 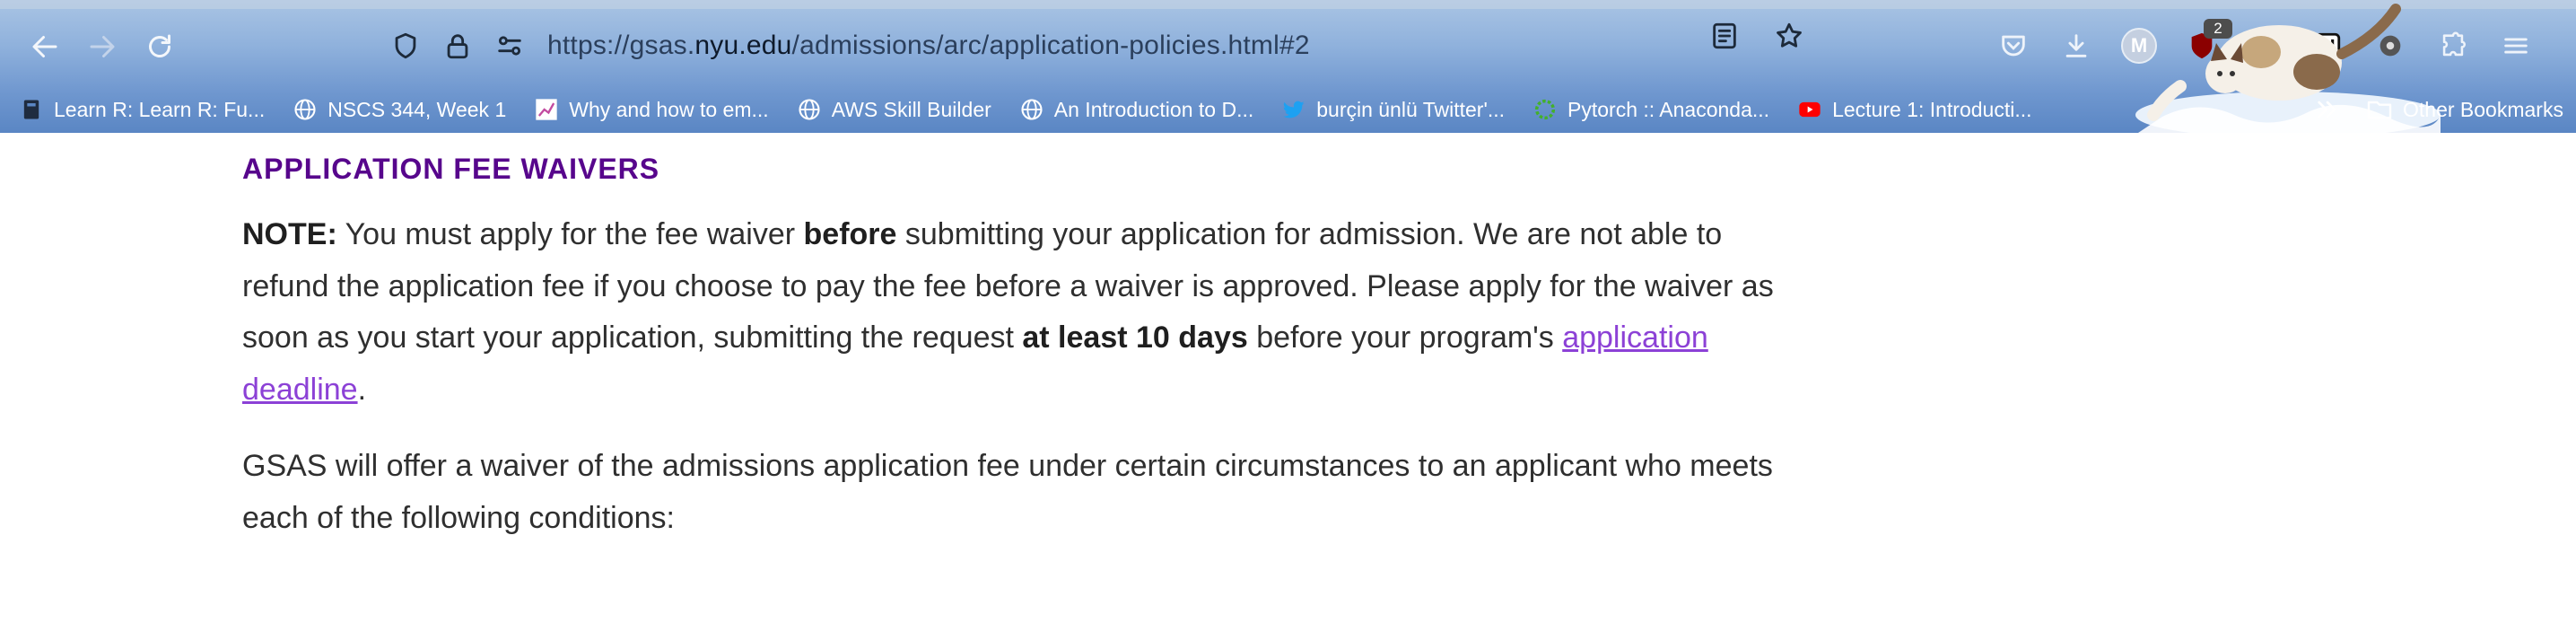 I want to click on reader-view-button, so click(x=1725, y=36).